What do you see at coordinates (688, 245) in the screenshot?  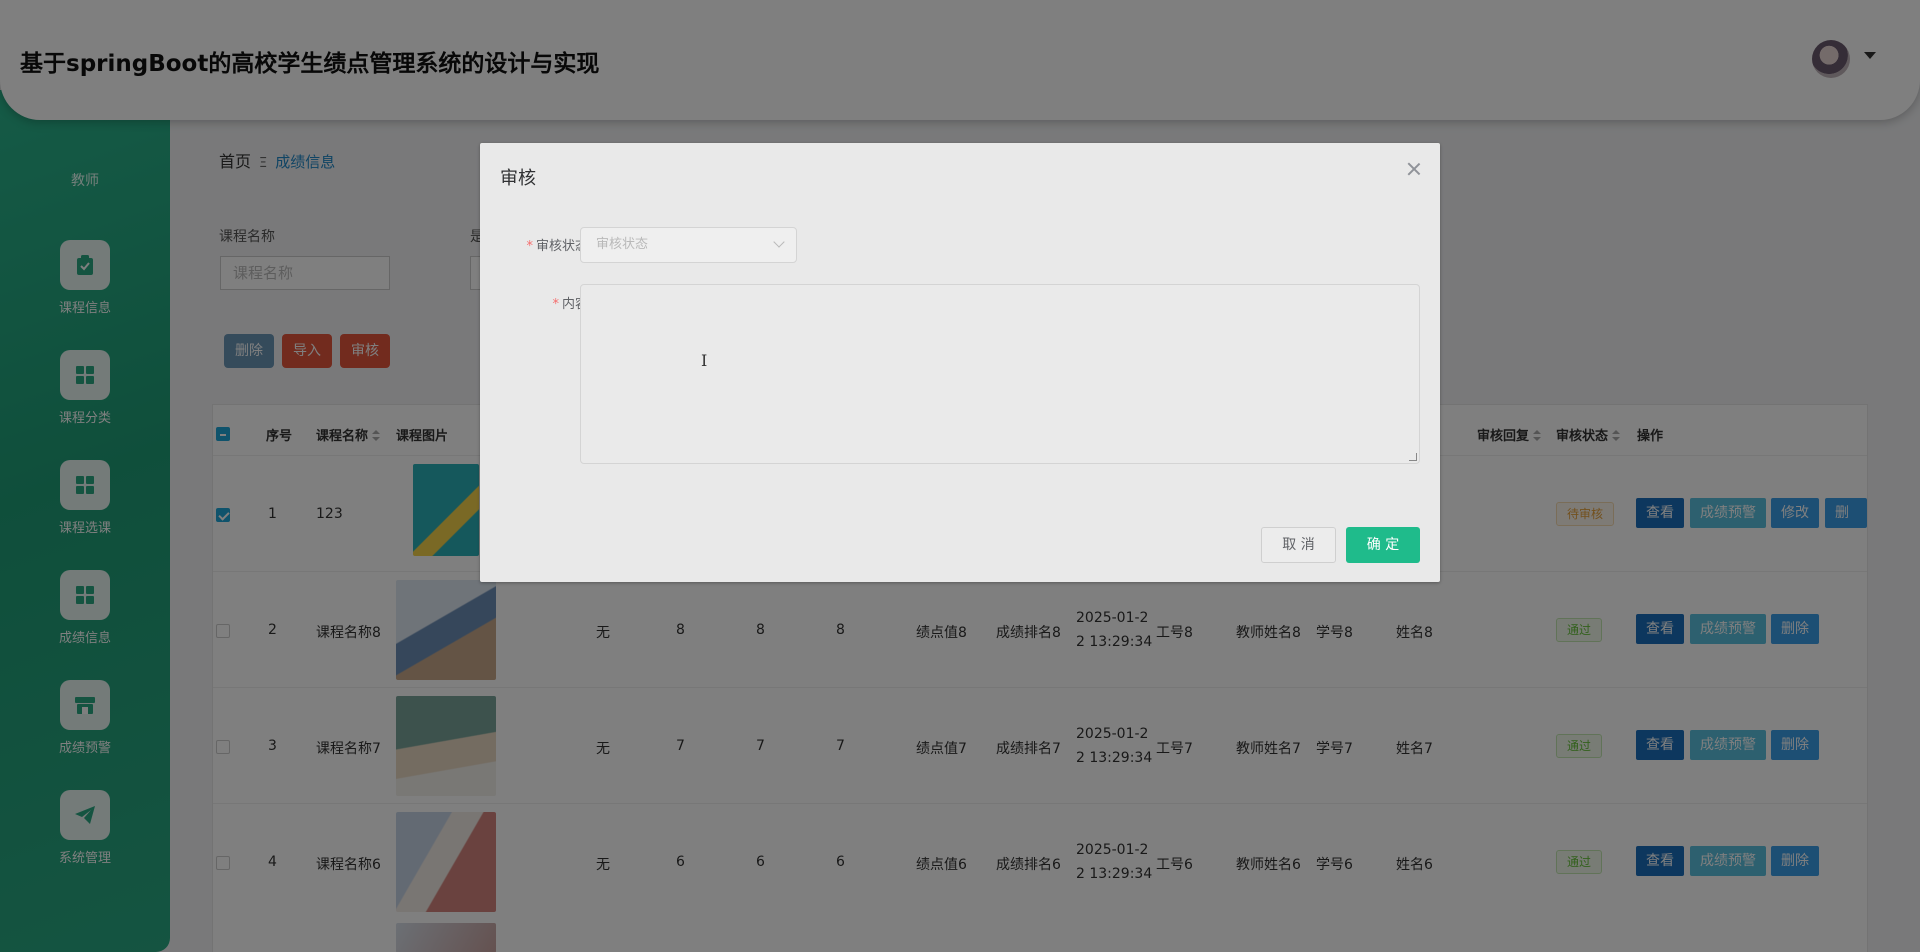 I see `audit-status-select: 审核状态` at bounding box center [688, 245].